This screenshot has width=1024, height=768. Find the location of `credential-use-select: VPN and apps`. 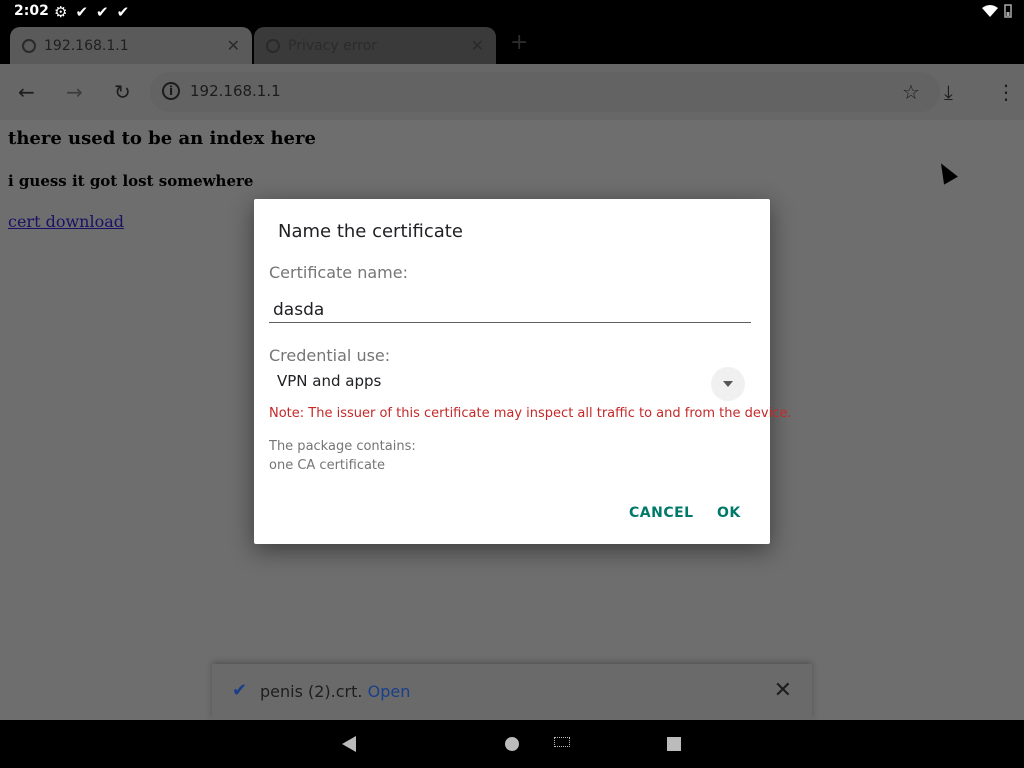

credential-use-select: VPN and apps is located at coordinates (510, 384).